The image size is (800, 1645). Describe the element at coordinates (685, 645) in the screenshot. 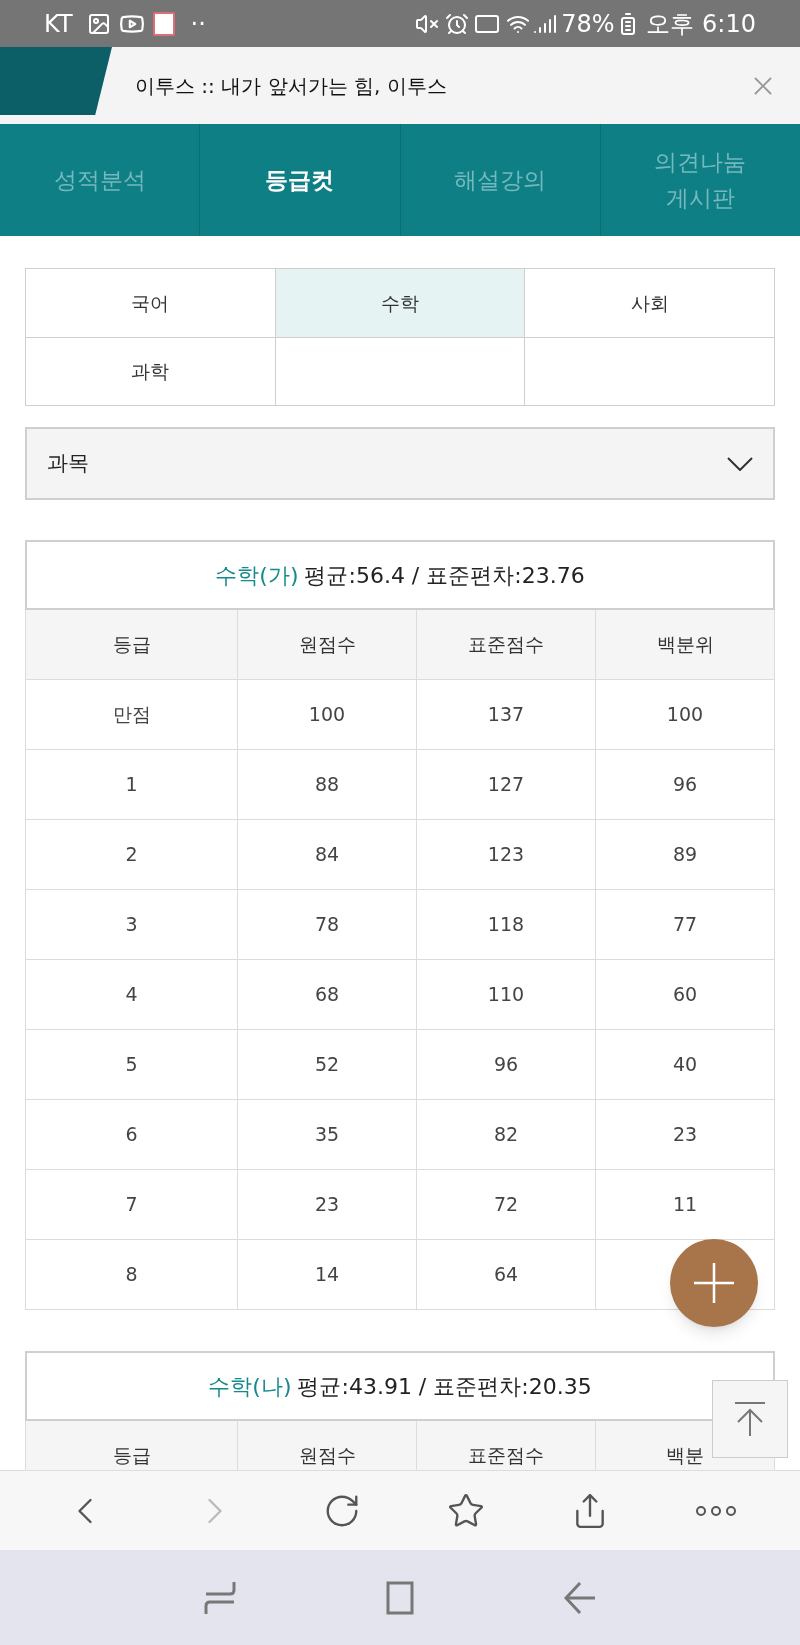

I see `column-header: 백분위` at that location.